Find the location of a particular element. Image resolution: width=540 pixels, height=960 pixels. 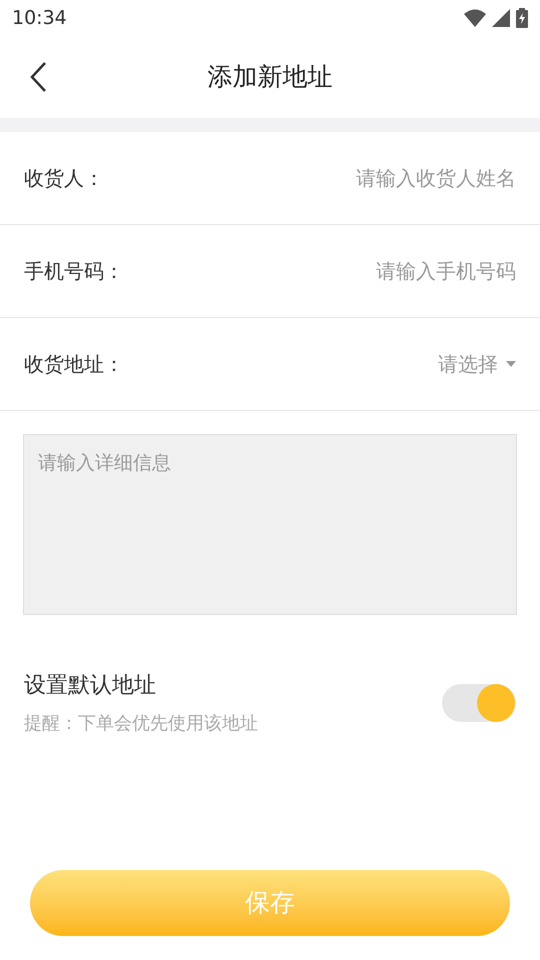

field-label: 收货人： is located at coordinates (64, 178).